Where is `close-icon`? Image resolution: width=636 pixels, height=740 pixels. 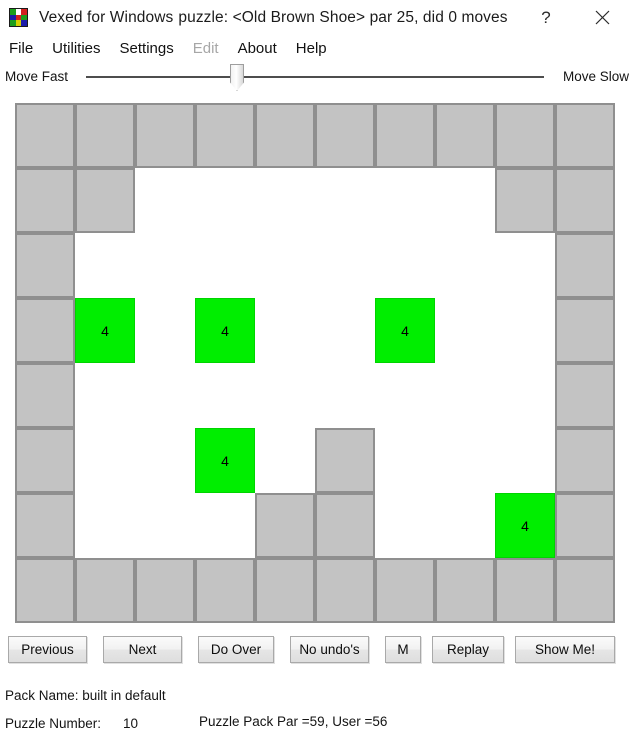
close-icon is located at coordinates (602, 17).